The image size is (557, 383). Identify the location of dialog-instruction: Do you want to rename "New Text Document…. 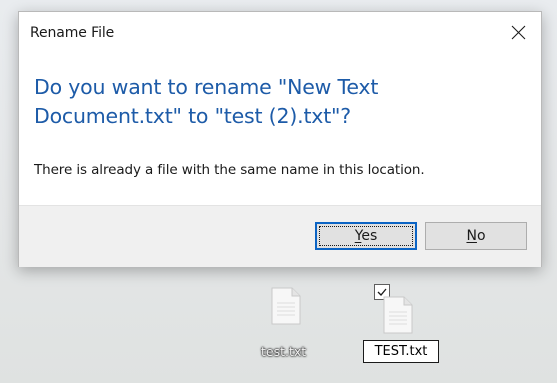
(206, 101).